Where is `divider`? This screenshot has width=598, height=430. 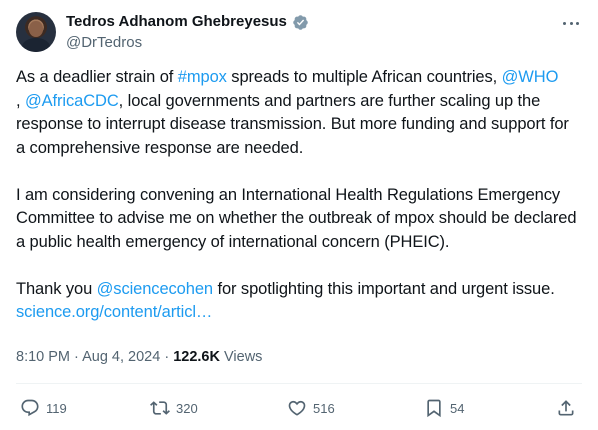 divider is located at coordinates (299, 383).